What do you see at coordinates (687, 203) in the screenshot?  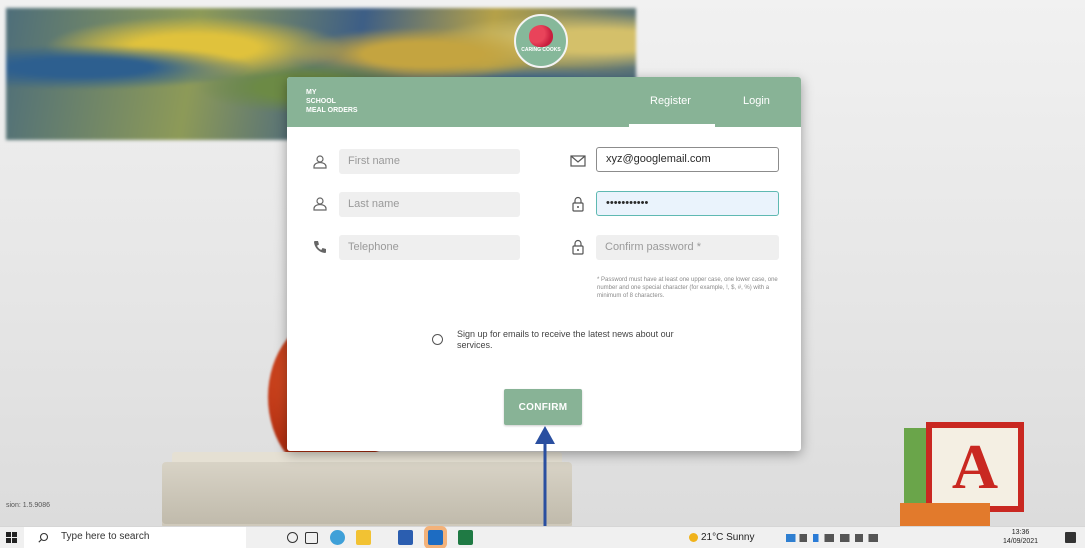 I see `password-input: •••••••••••` at bounding box center [687, 203].